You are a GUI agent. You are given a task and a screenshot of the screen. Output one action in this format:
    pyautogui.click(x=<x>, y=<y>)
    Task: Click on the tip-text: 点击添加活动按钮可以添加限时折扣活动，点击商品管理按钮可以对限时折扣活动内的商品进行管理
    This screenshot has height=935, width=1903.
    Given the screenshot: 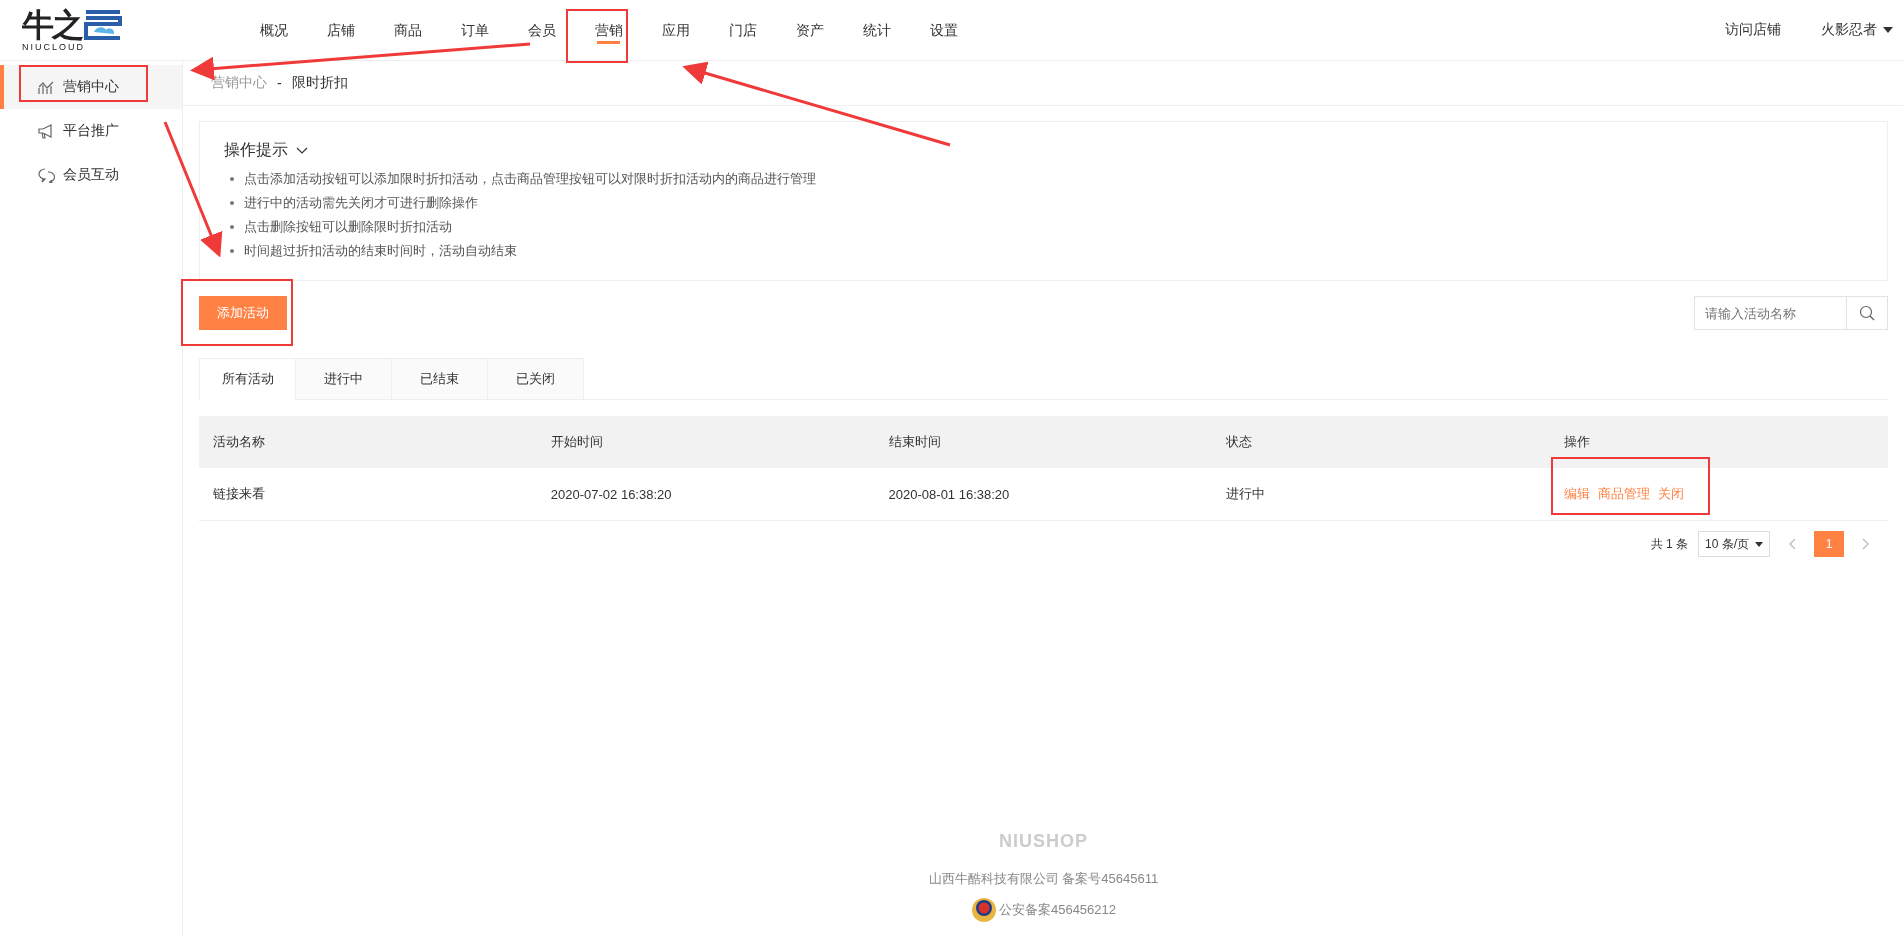 What is the action you would take?
    pyautogui.click(x=530, y=179)
    